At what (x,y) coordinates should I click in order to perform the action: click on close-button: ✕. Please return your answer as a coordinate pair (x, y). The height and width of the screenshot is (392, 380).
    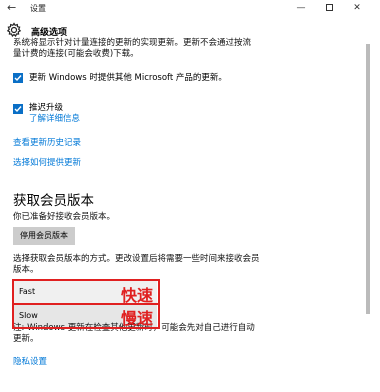
    Looking at the image, I should click on (357, 8).